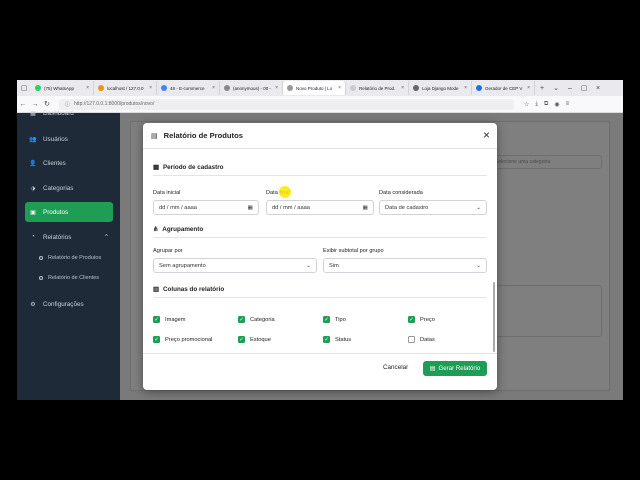  I want to click on agrupar-select: Sem agrupamento ⌄, so click(235, 265).